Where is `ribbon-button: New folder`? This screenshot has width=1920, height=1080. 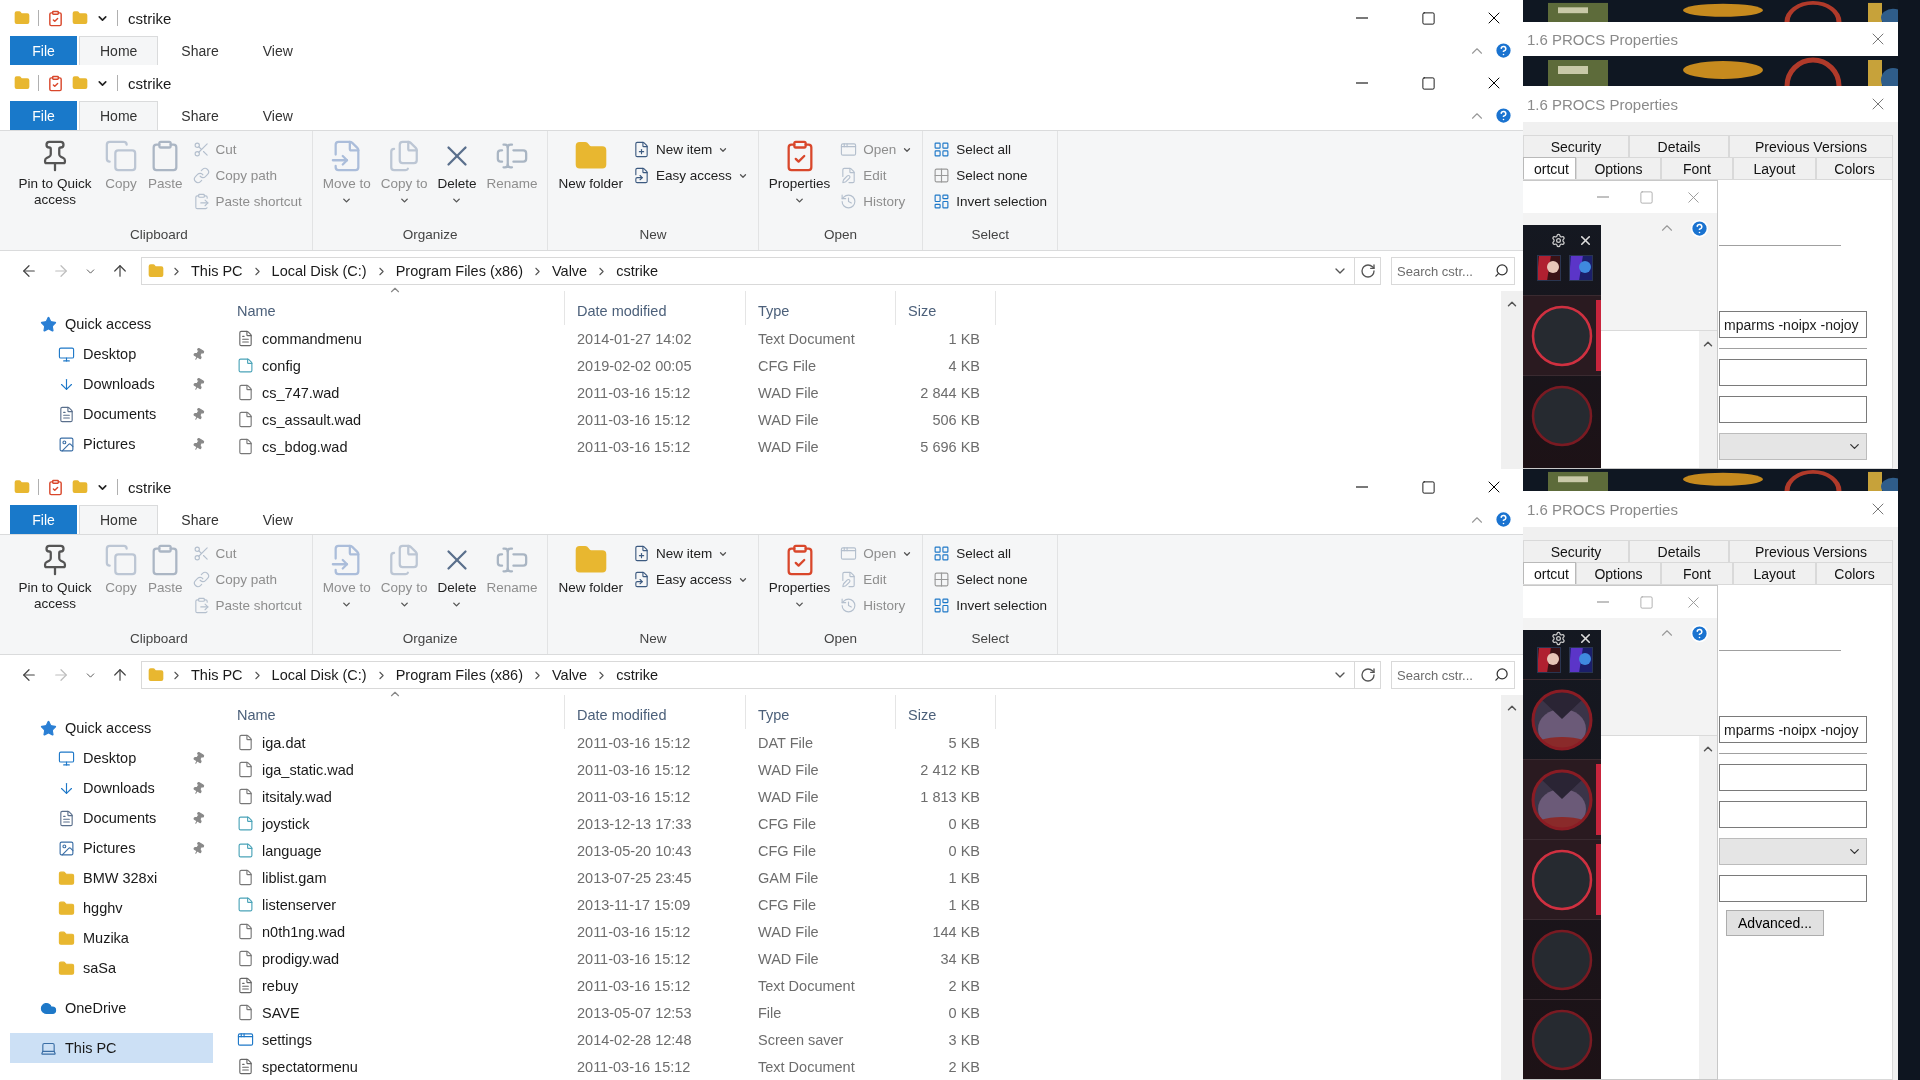 ribbon-button: New folder is located at coordinates (590, 569).